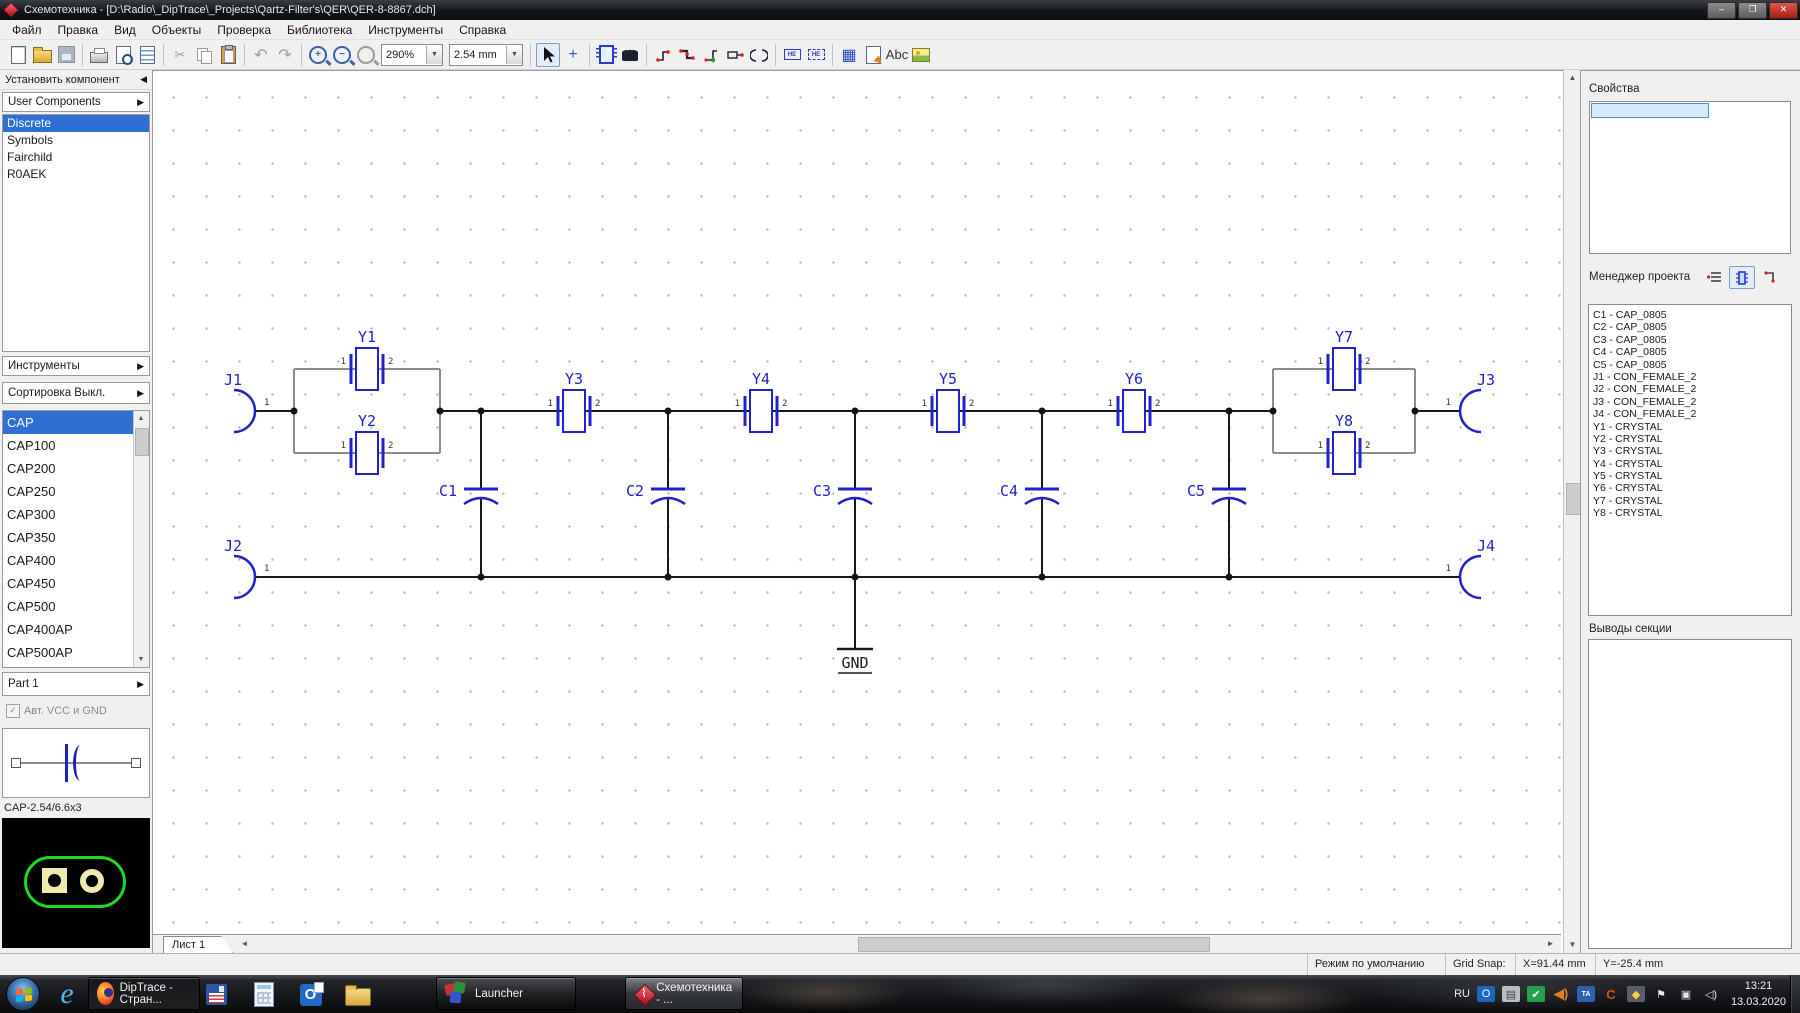 The image size is (1800, 1013). I want to click on project-component-j4: J4 - CON_FEMALE_2, so click(1690, 414).